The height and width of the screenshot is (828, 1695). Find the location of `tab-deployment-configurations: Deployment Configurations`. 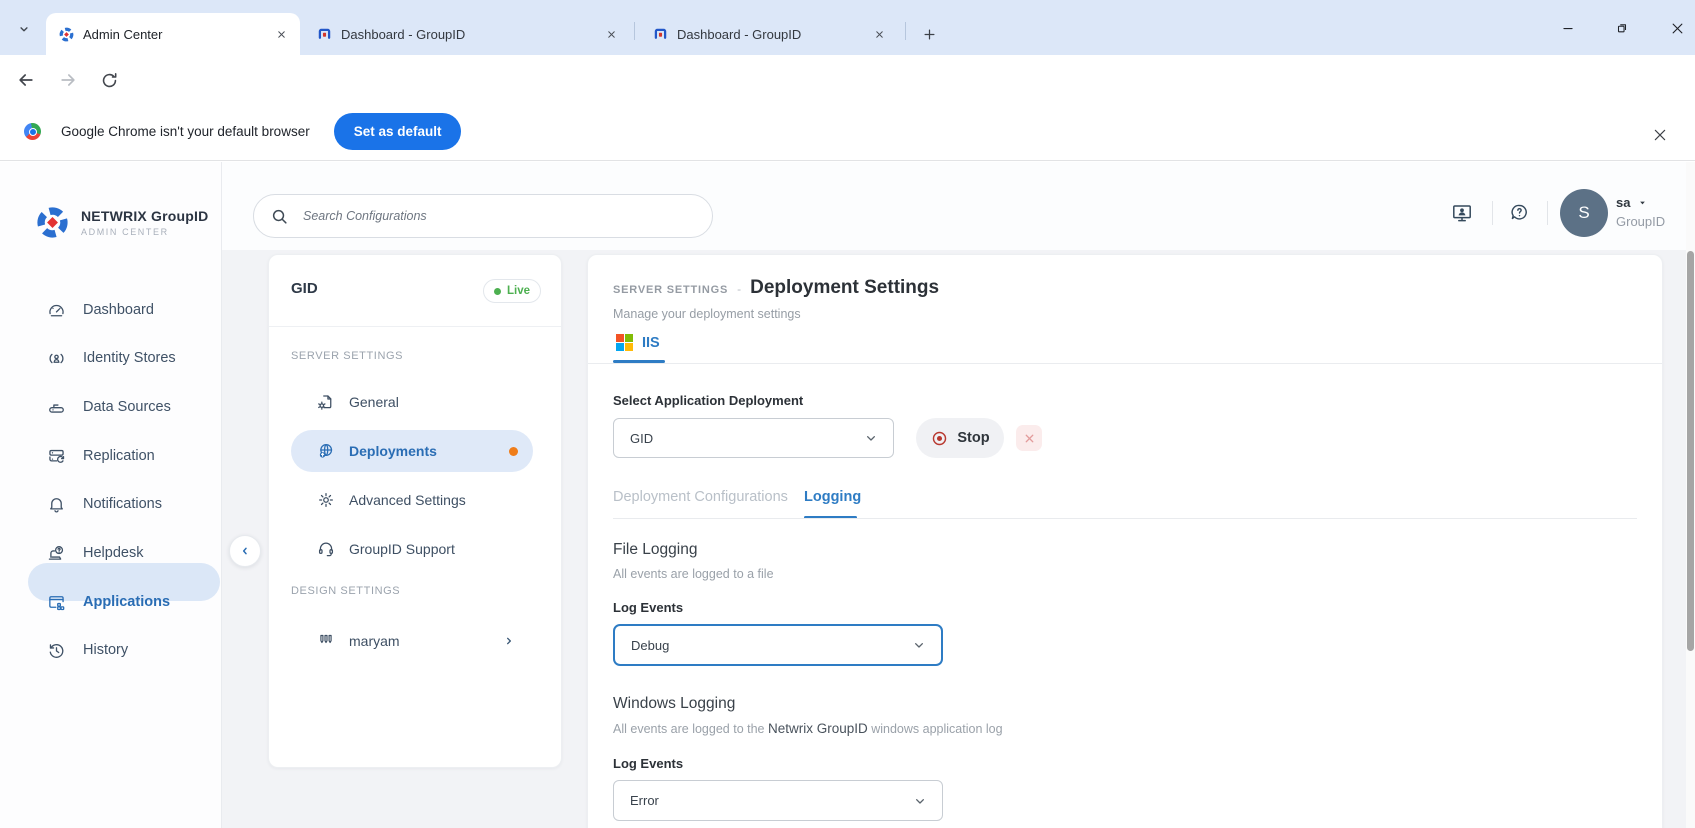

tab-deployment-configurations: Deployment Configurations is located at coordinates (700, 497).